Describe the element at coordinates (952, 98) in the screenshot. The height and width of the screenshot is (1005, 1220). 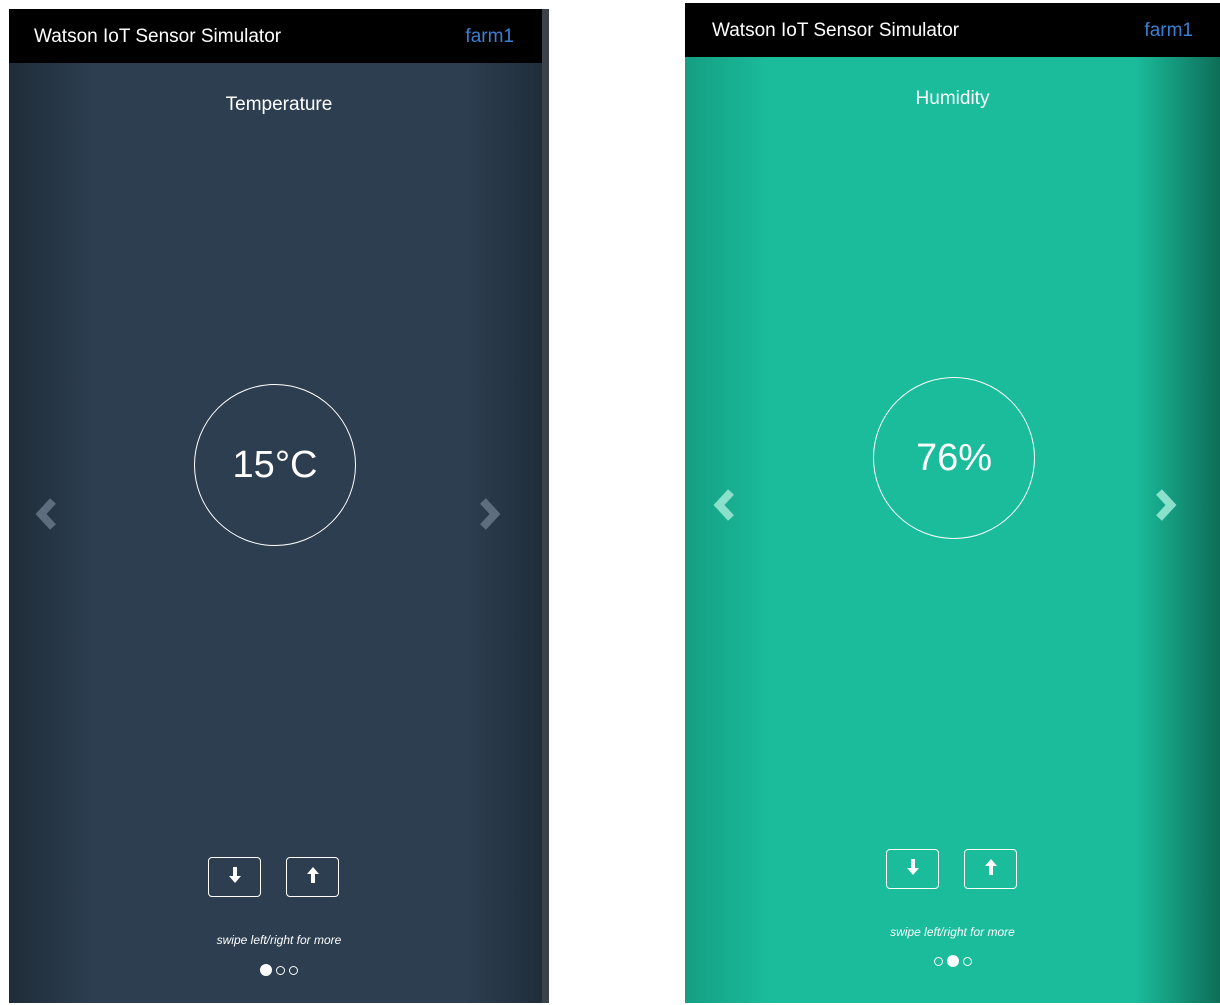
I see `sensor-label: Humidity` at that location.